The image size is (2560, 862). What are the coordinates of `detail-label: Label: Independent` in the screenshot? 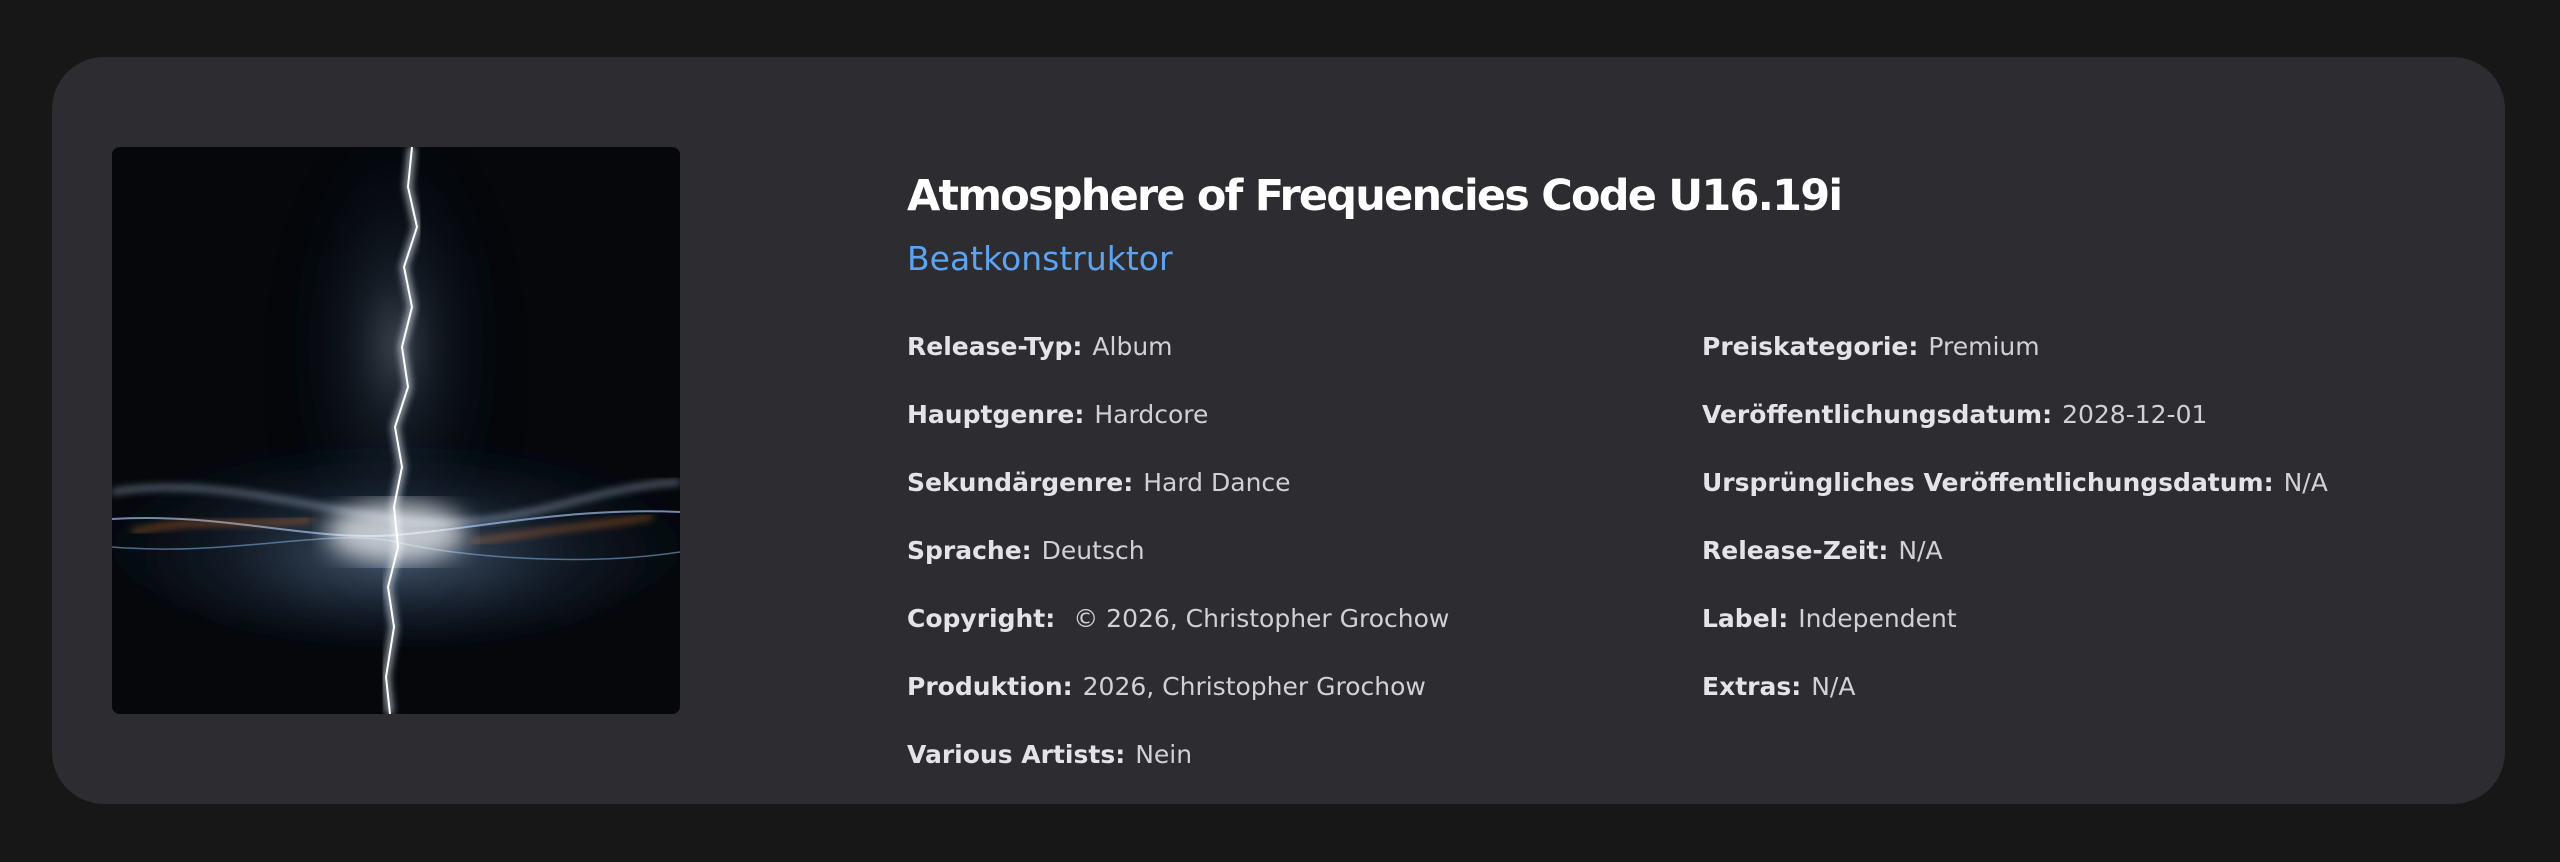 It's located at (1829, 619).